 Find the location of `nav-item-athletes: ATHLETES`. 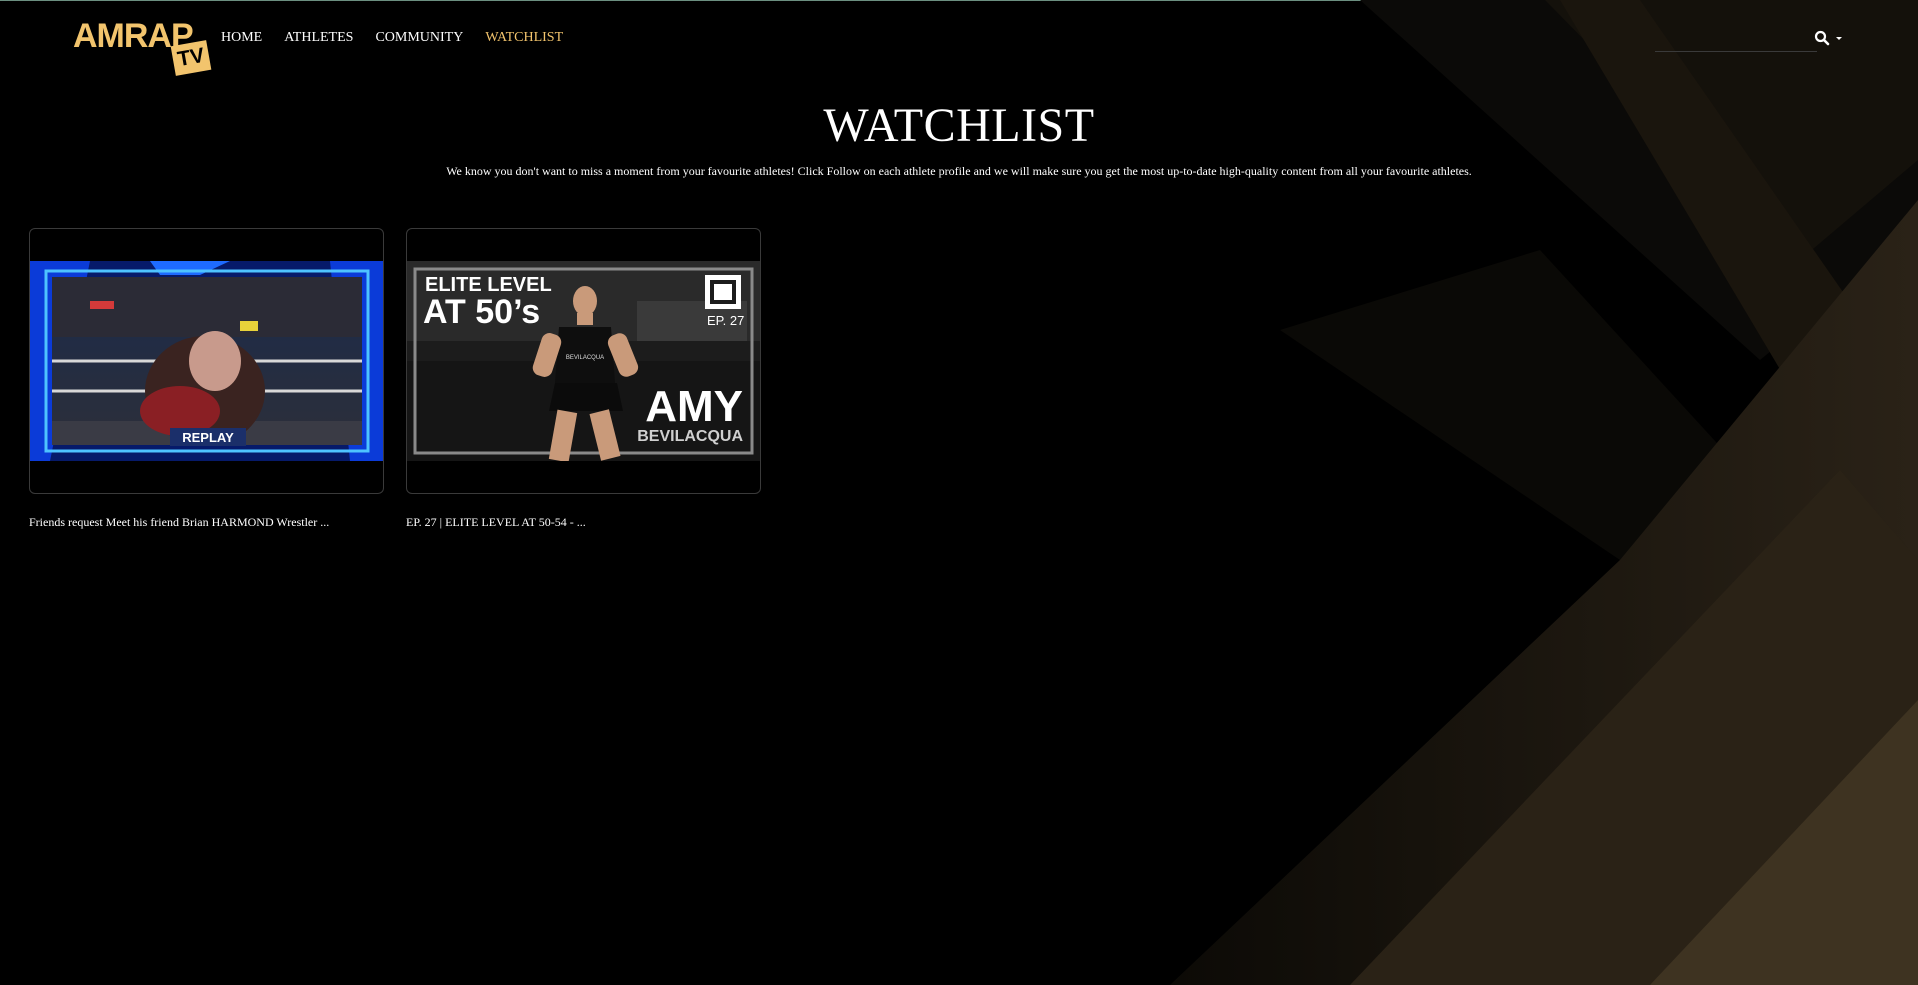

nav-item-athletes: ATHLETES is located at coordinates (318, 38).